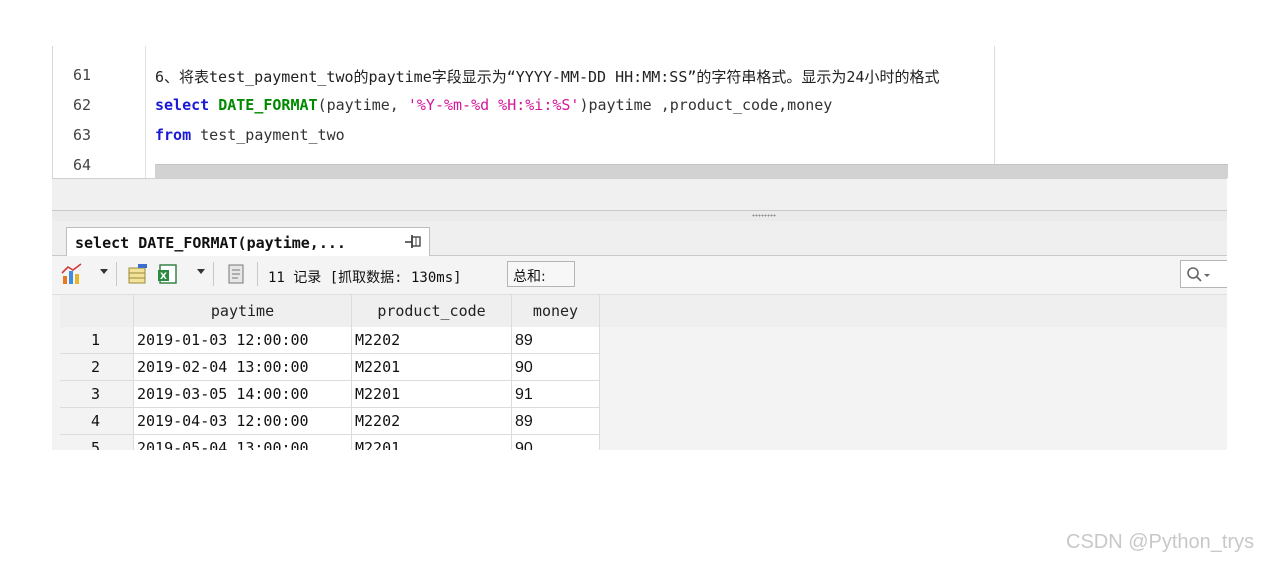 Image resolution: width=1283 pixels, height=564 pixels. Describe the element at coordinates (168, 274) in the screenshot. I see `export-excel-icon: X` at that location.